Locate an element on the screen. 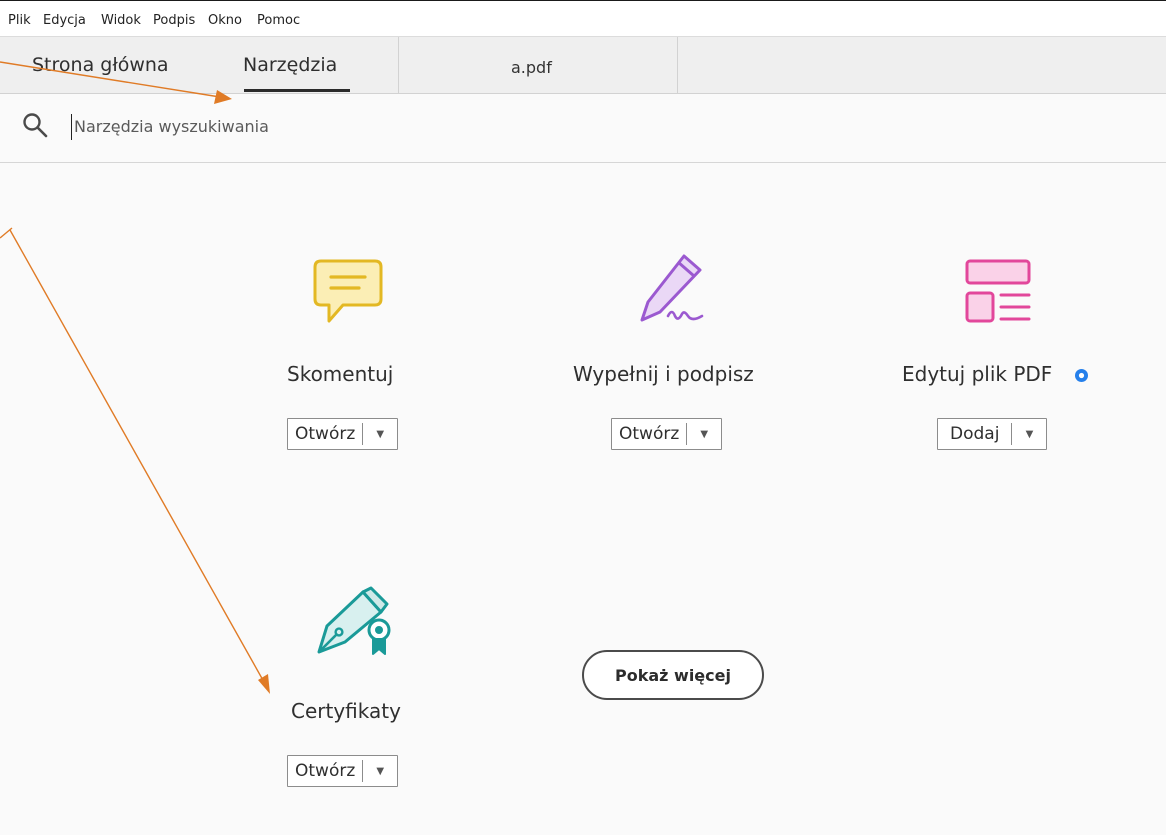 This screenshot has height=835, width=1166. search-icon is located at coordinates (35, 125).